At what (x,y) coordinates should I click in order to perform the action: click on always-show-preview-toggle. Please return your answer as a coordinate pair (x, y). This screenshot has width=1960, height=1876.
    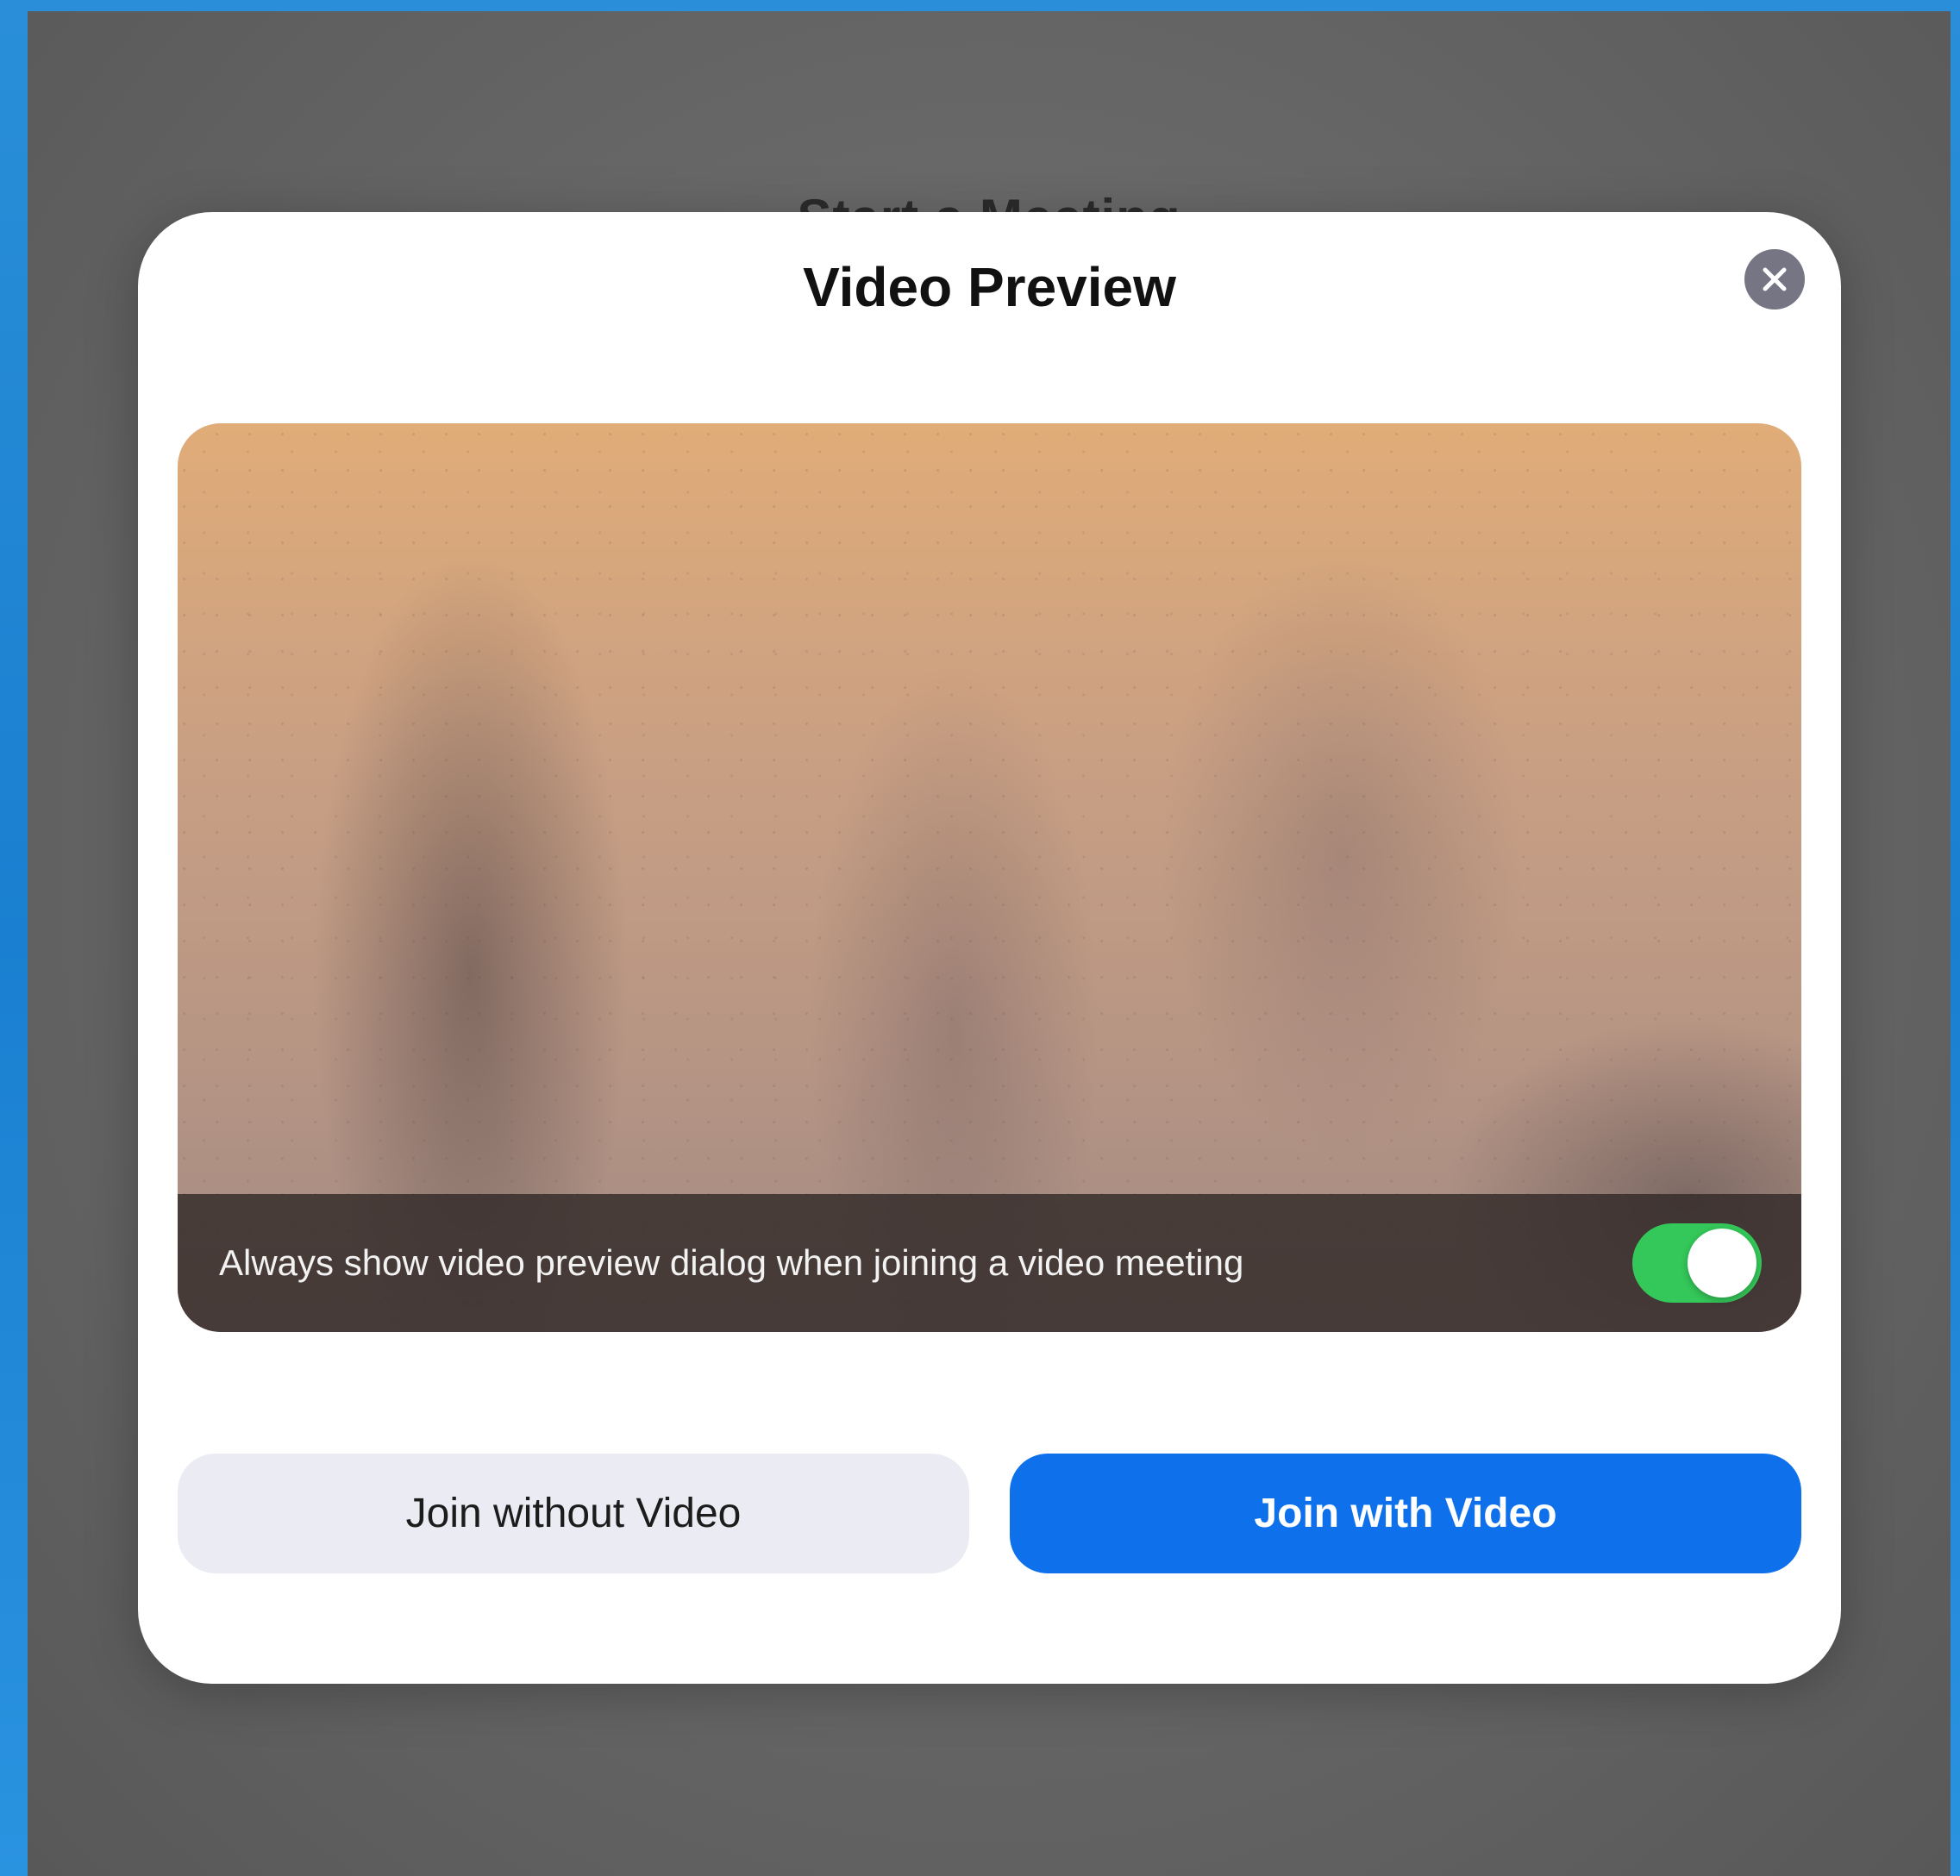
    Looking at the image, I should click on (1697, 1263).